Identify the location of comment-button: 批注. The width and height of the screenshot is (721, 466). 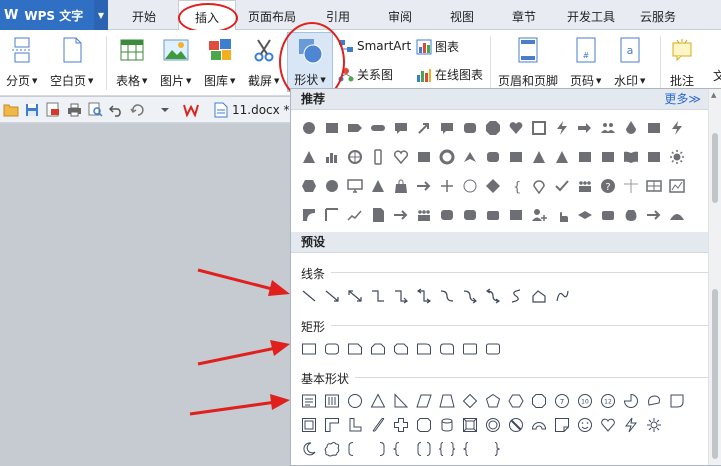
(682, 62).